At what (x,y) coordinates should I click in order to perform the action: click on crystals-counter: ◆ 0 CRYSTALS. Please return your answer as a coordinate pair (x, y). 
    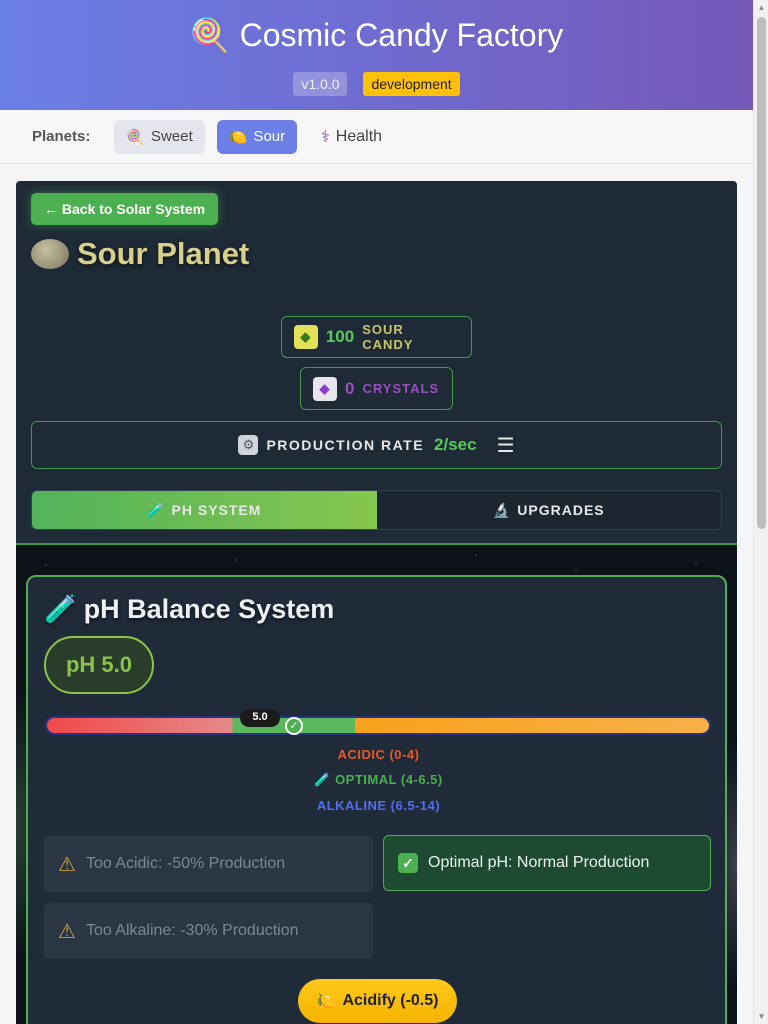
    Looking at the image, I should click on (376, 388).